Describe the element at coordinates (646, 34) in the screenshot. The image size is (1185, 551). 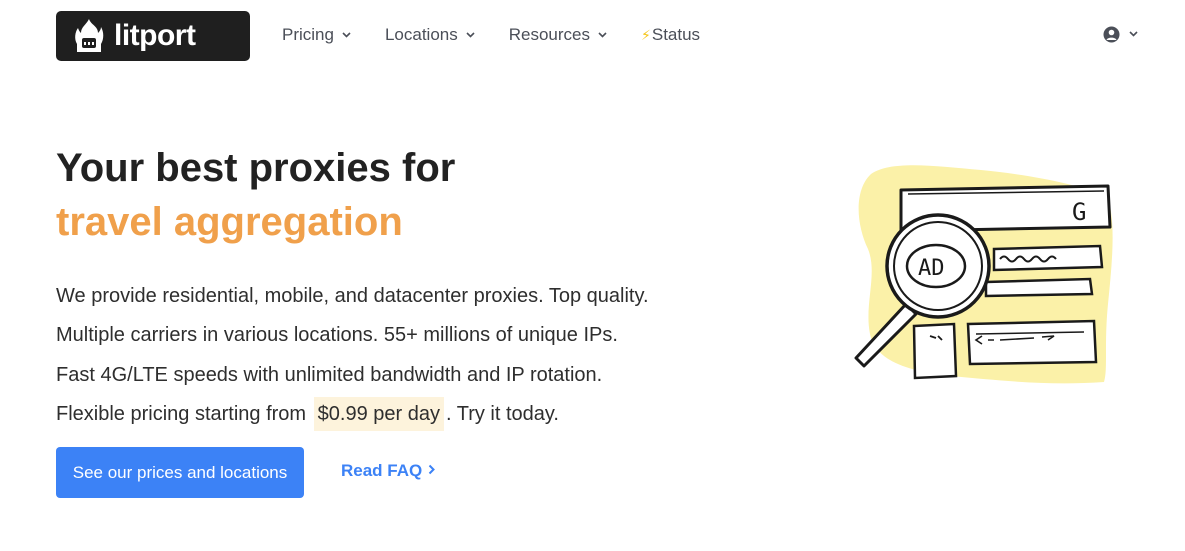
I see `lightning-icon: ⚡` at that location.